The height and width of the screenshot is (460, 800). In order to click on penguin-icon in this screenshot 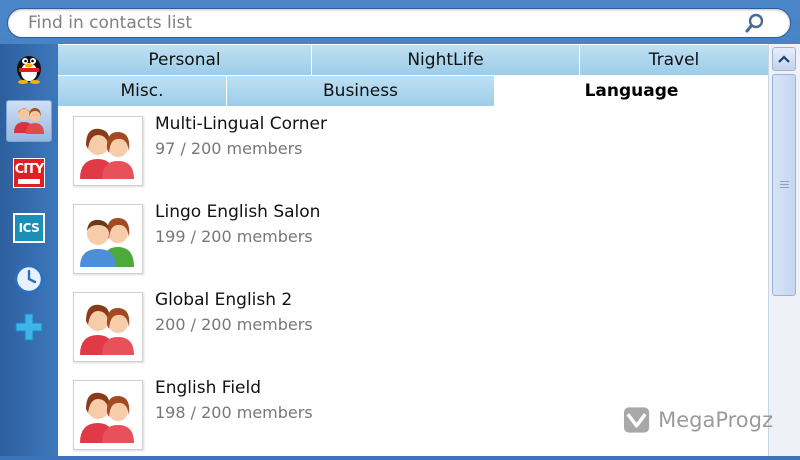, I will do `click(29, 69)`.